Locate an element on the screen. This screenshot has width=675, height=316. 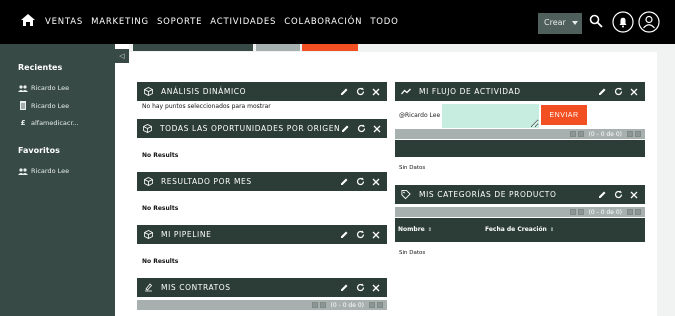
dashboard-tab is located at coordinates (278, 47).